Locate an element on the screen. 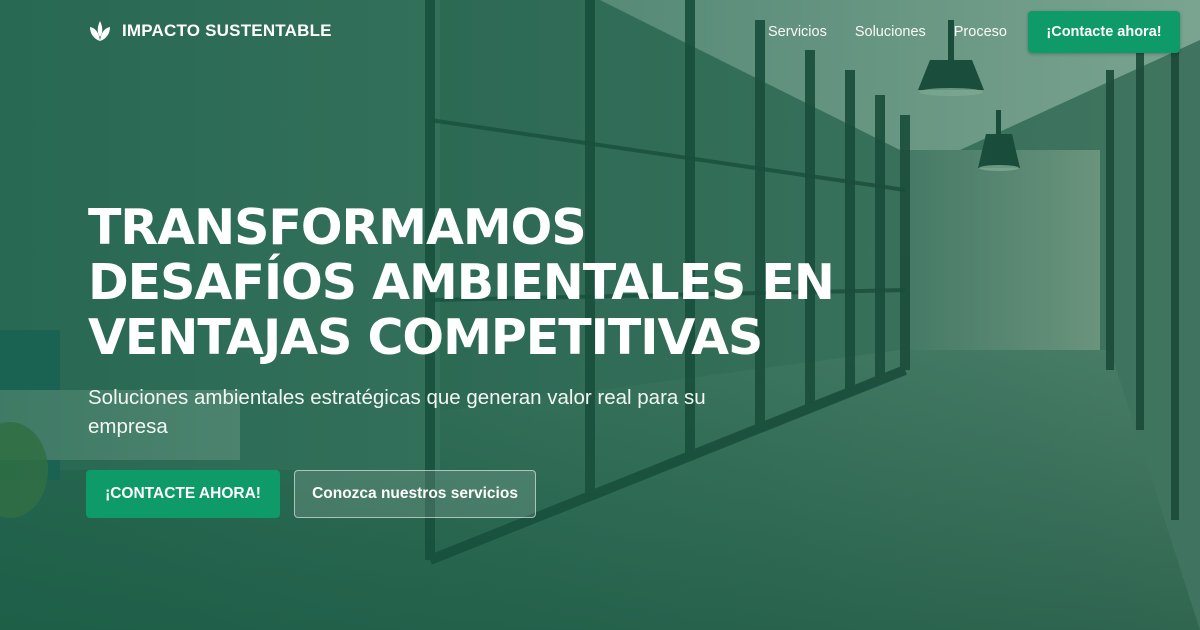 The height and width of the screenshot is (630, 1200). hero-title-line: DESAFÍOS AMBIENTALES EN is located at coordinates (461, 282).